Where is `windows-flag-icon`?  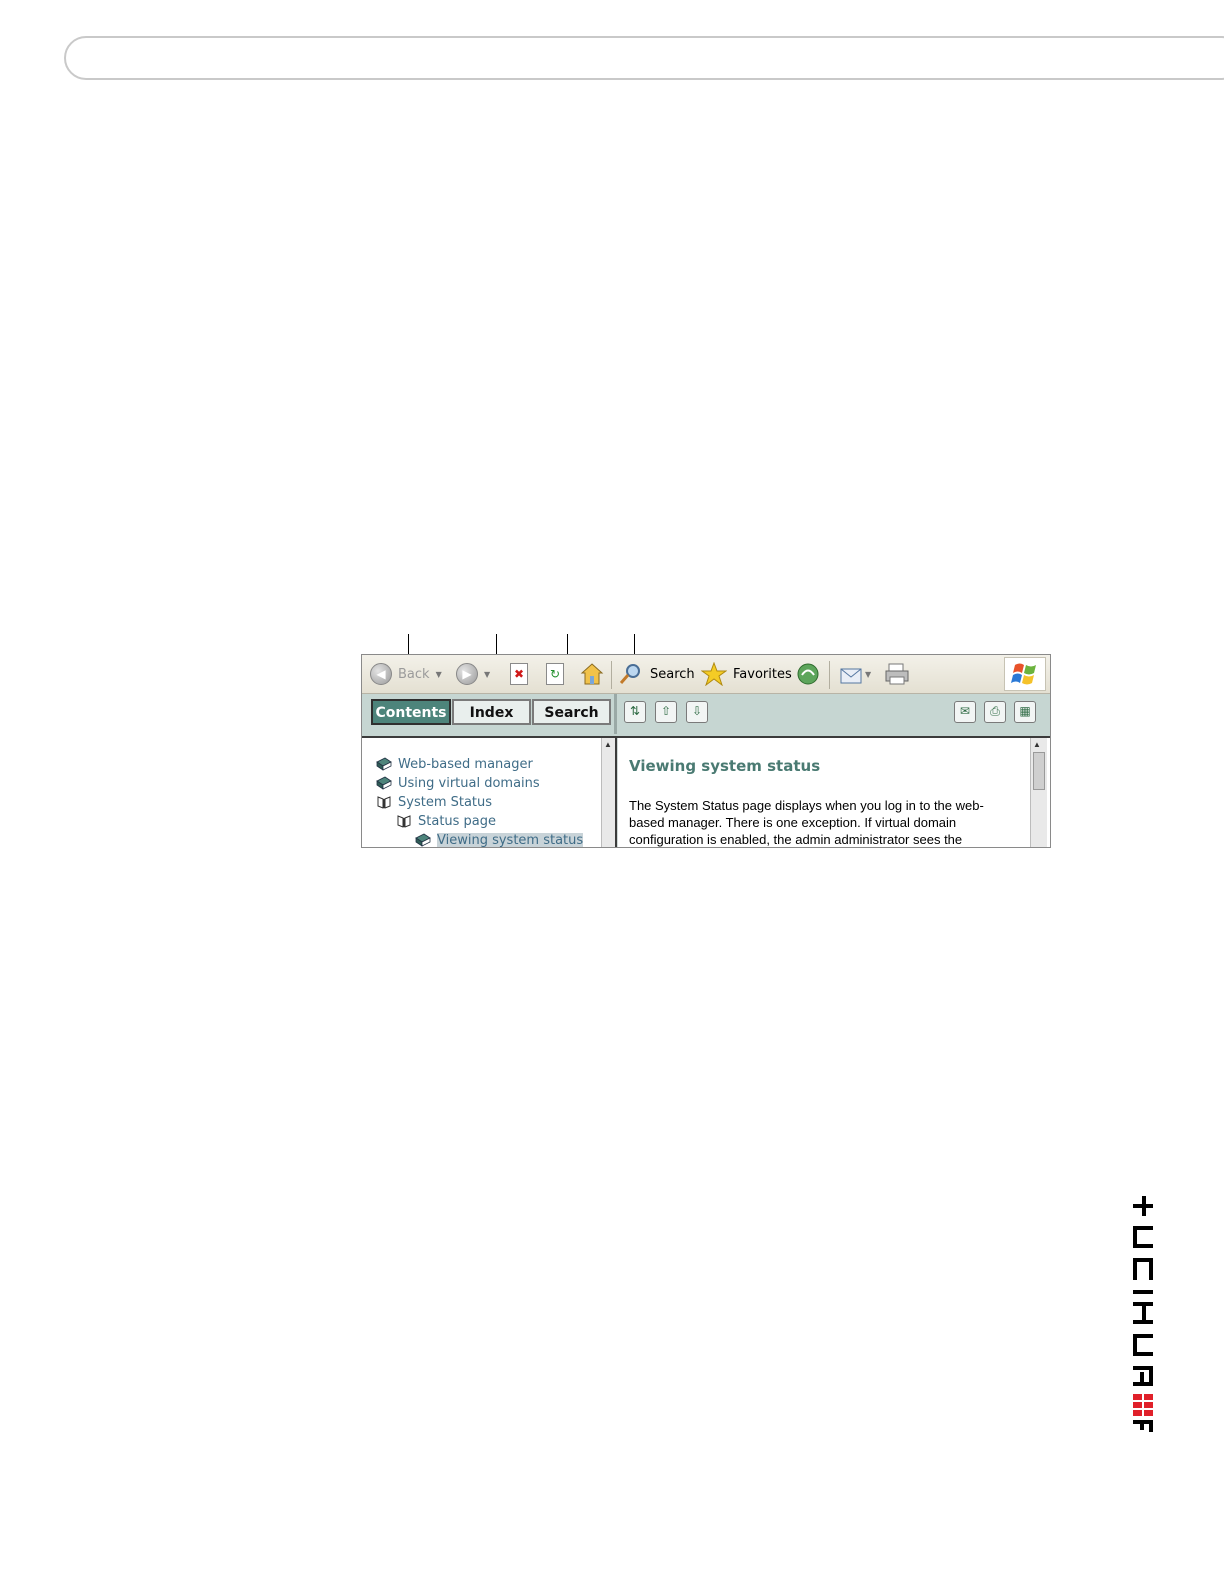 windows-flag-icon is located at coordinates (1023, 674).